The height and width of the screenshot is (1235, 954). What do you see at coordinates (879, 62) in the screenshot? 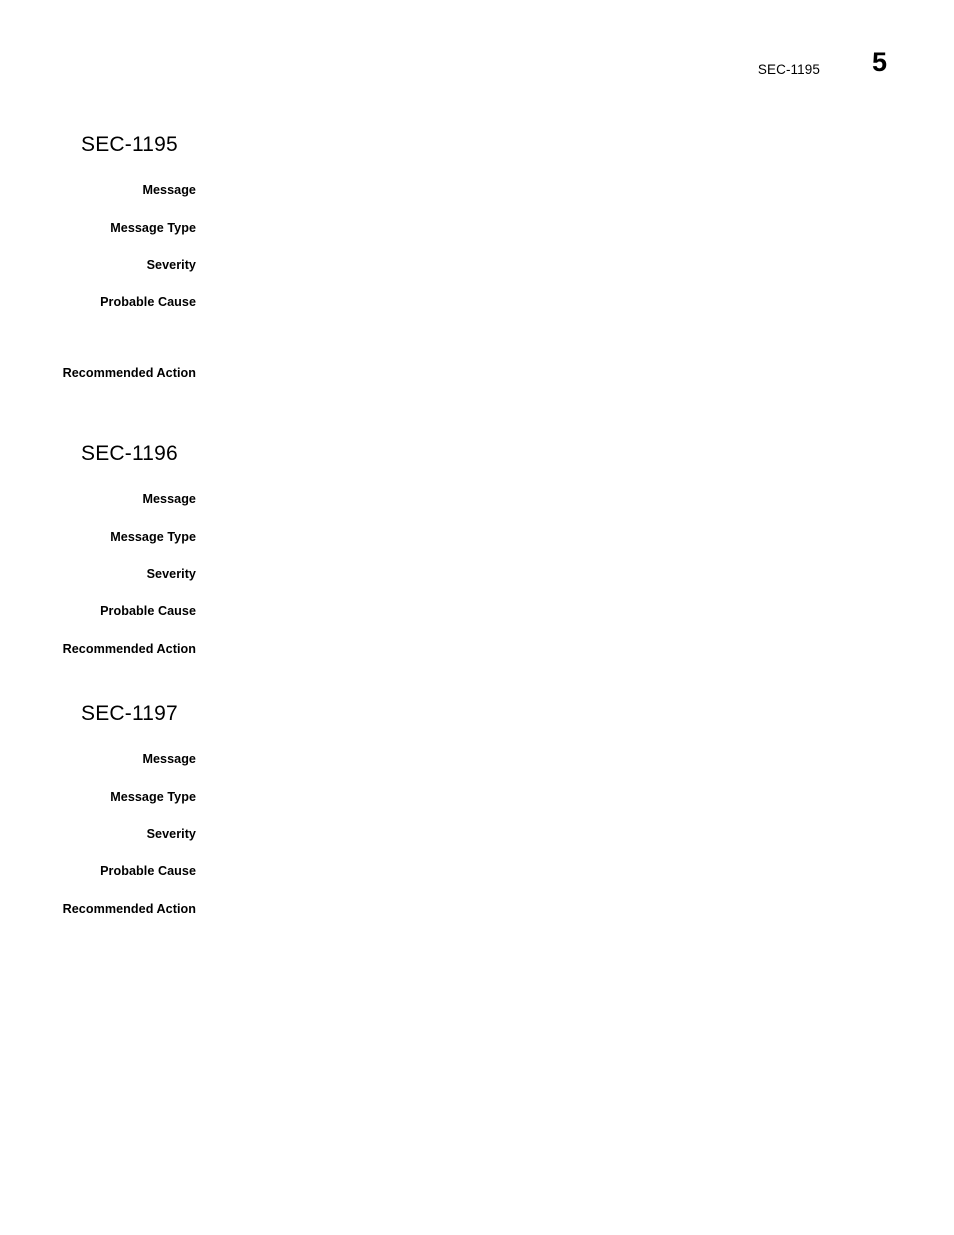
I see `page-number: 5` at bounding box center [879, 62].